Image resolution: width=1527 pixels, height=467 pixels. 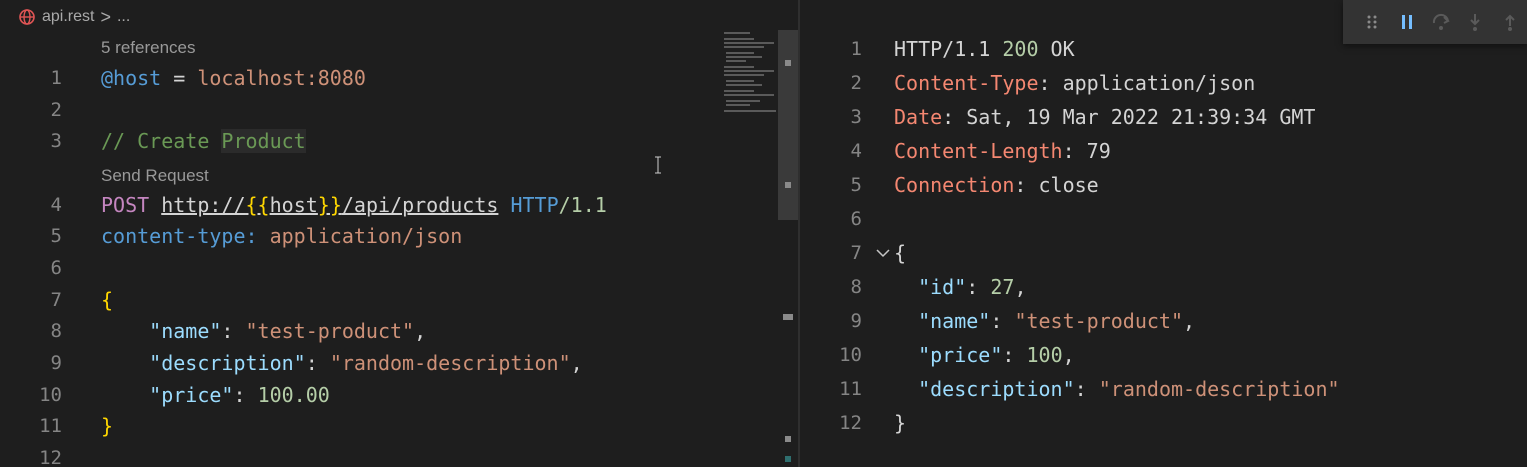 What do you see at coordinates (1002, 287) in the screenshot?
I see `json-value: 27` at bounding box center [1002, 287].